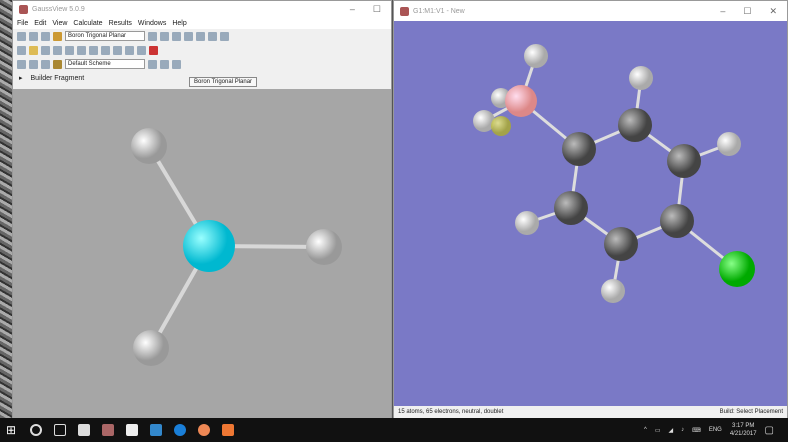  What do you see at coordinates (737, 269) in the screenshot?
I see `chlorine-atom` at bounding box center [737, 269].